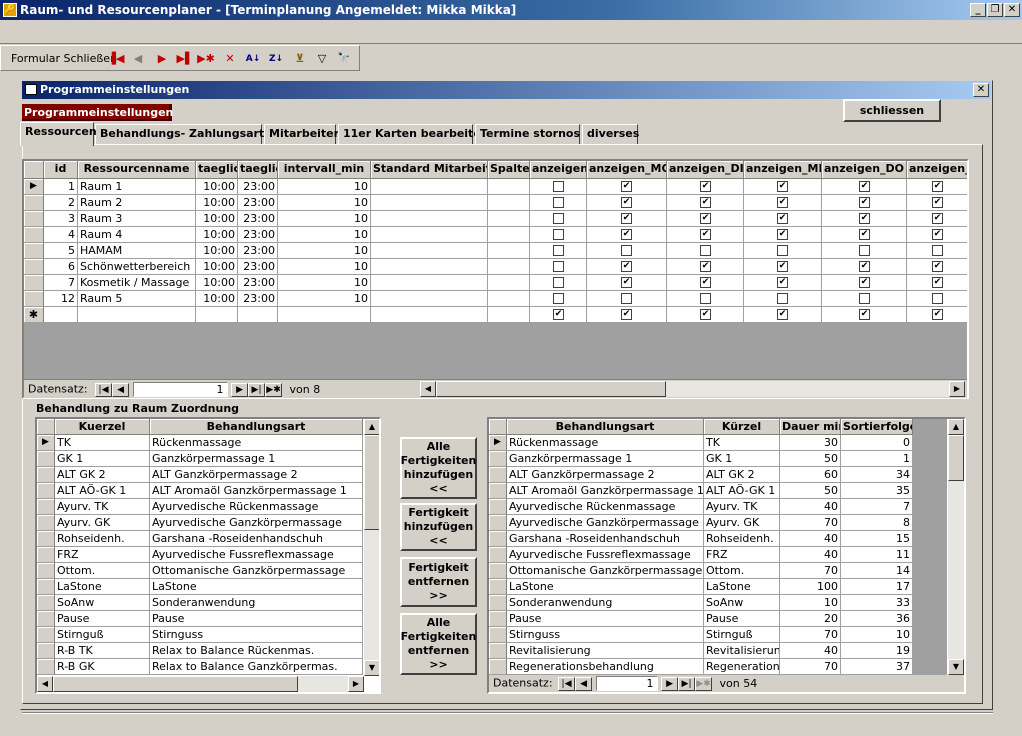 This screenshot has width=1022, height=736. What do you see at coordinates (256, 427) in the screenshot?
I see `column-header: Behandlungsart` at bounding box center [256, 427].